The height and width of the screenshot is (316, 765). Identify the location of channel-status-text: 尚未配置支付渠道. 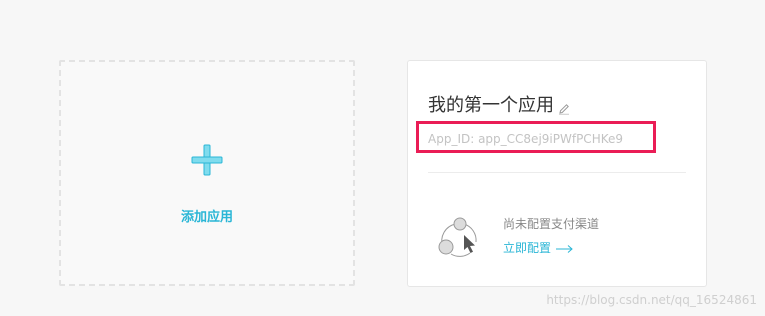
(551, 224).